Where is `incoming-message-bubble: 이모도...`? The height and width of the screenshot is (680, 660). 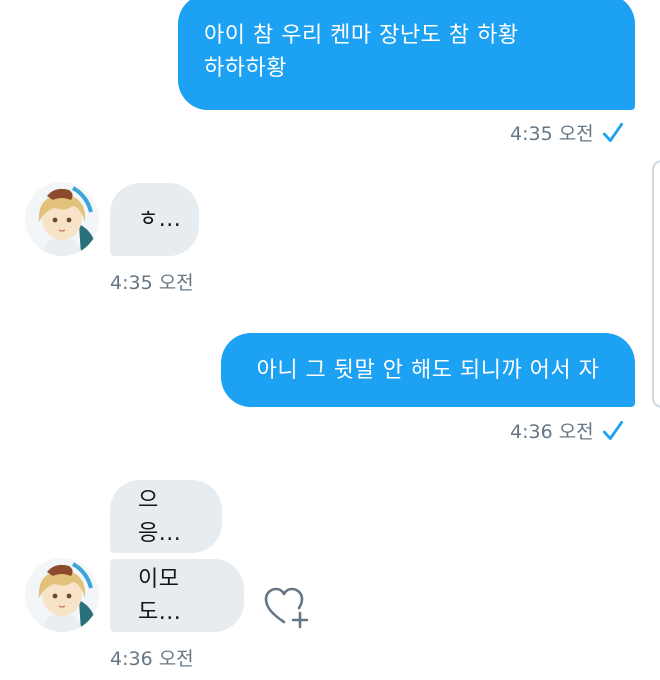
incoming-message-bubble: 이모도... is located at coordinates (177, 595).